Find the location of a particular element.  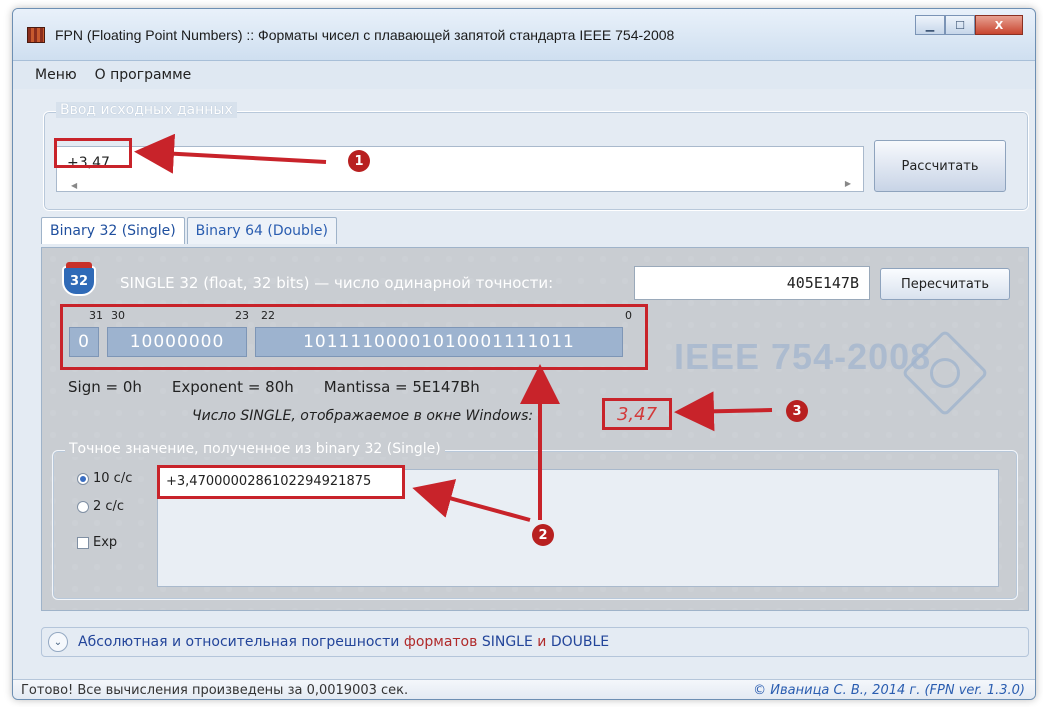

exp-checkbox: Exp is located at coordinates (97, 542).